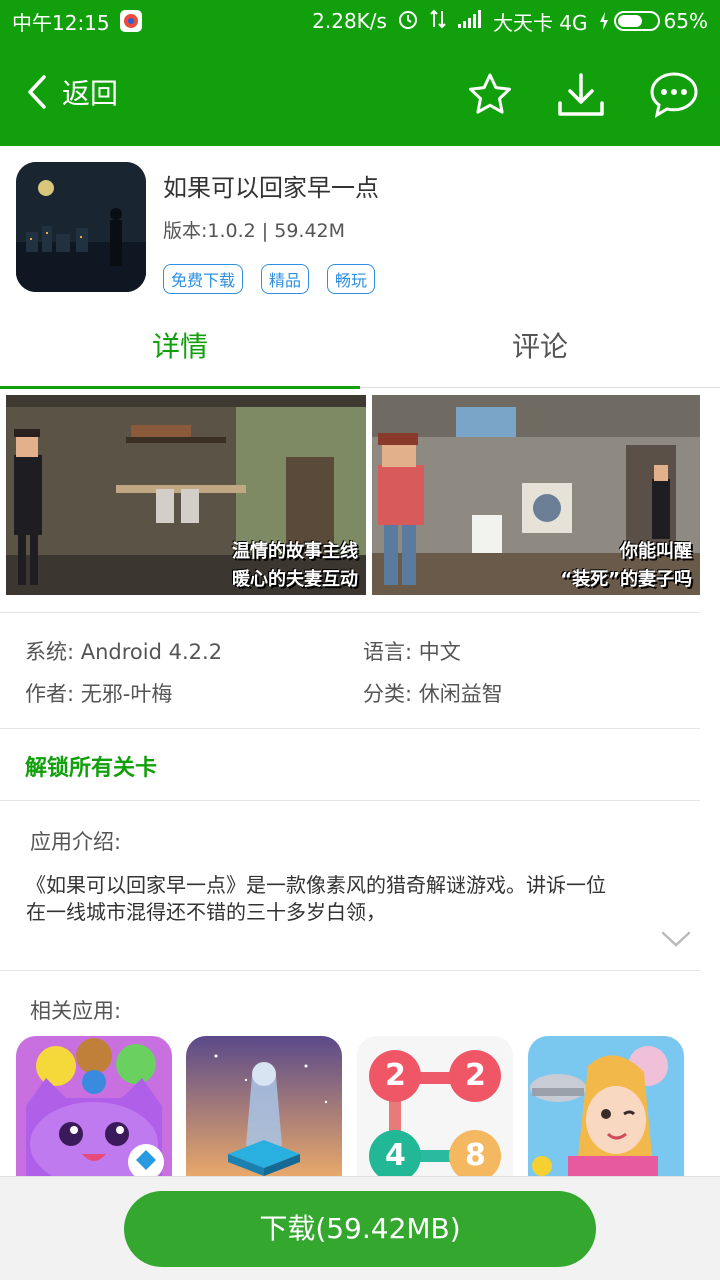 The height and width of the screenshot is (1280, 720). What do you see at coordinates (435, 1106) in the screenshot?
I see `related-app-3: 2 2 4 8` at bounding box center [435, 1106].